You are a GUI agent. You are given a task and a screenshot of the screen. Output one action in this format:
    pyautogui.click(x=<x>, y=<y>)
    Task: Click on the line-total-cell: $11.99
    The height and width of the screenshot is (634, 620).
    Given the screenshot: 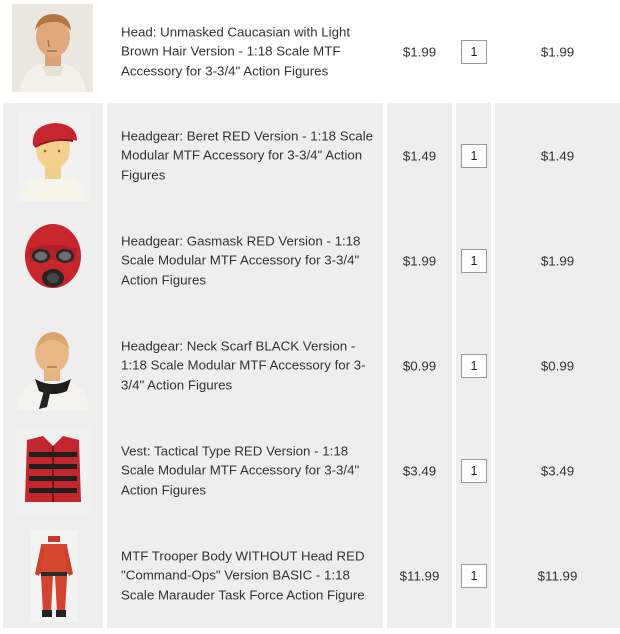 What is the action you would take?
    pyautogui.click(x=557, y=575)
    